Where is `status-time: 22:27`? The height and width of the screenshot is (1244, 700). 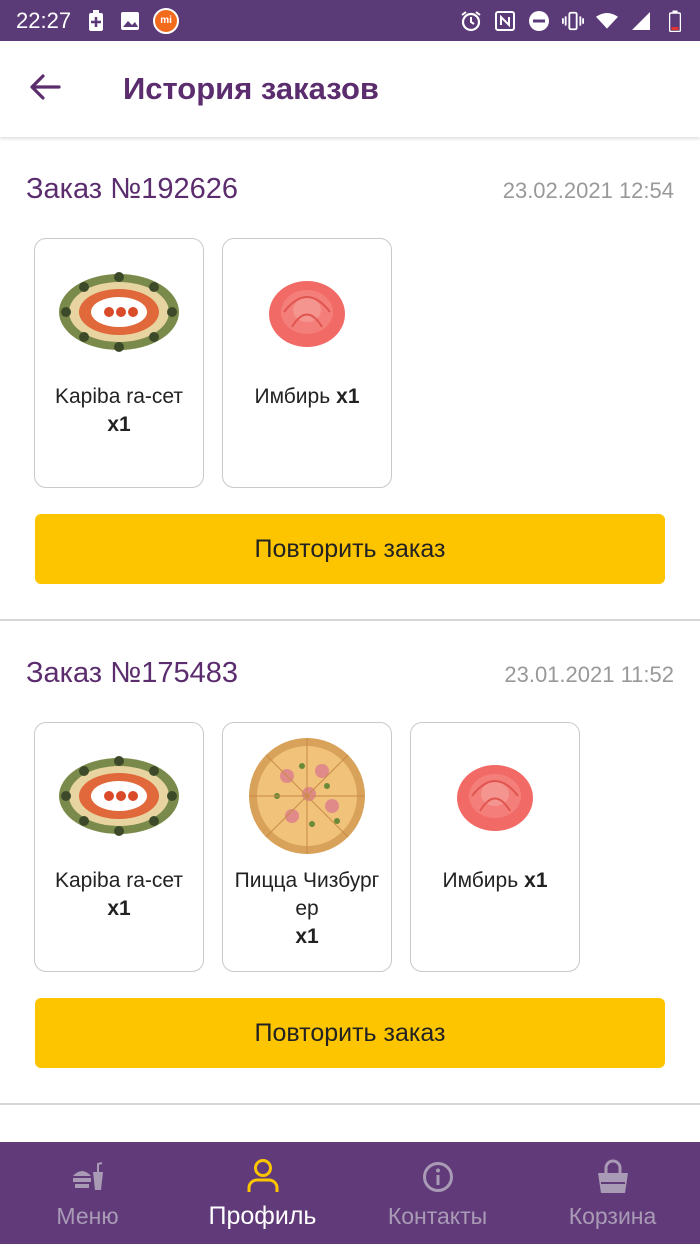
status-time: 22:27 is located at coordinates (44, 20).